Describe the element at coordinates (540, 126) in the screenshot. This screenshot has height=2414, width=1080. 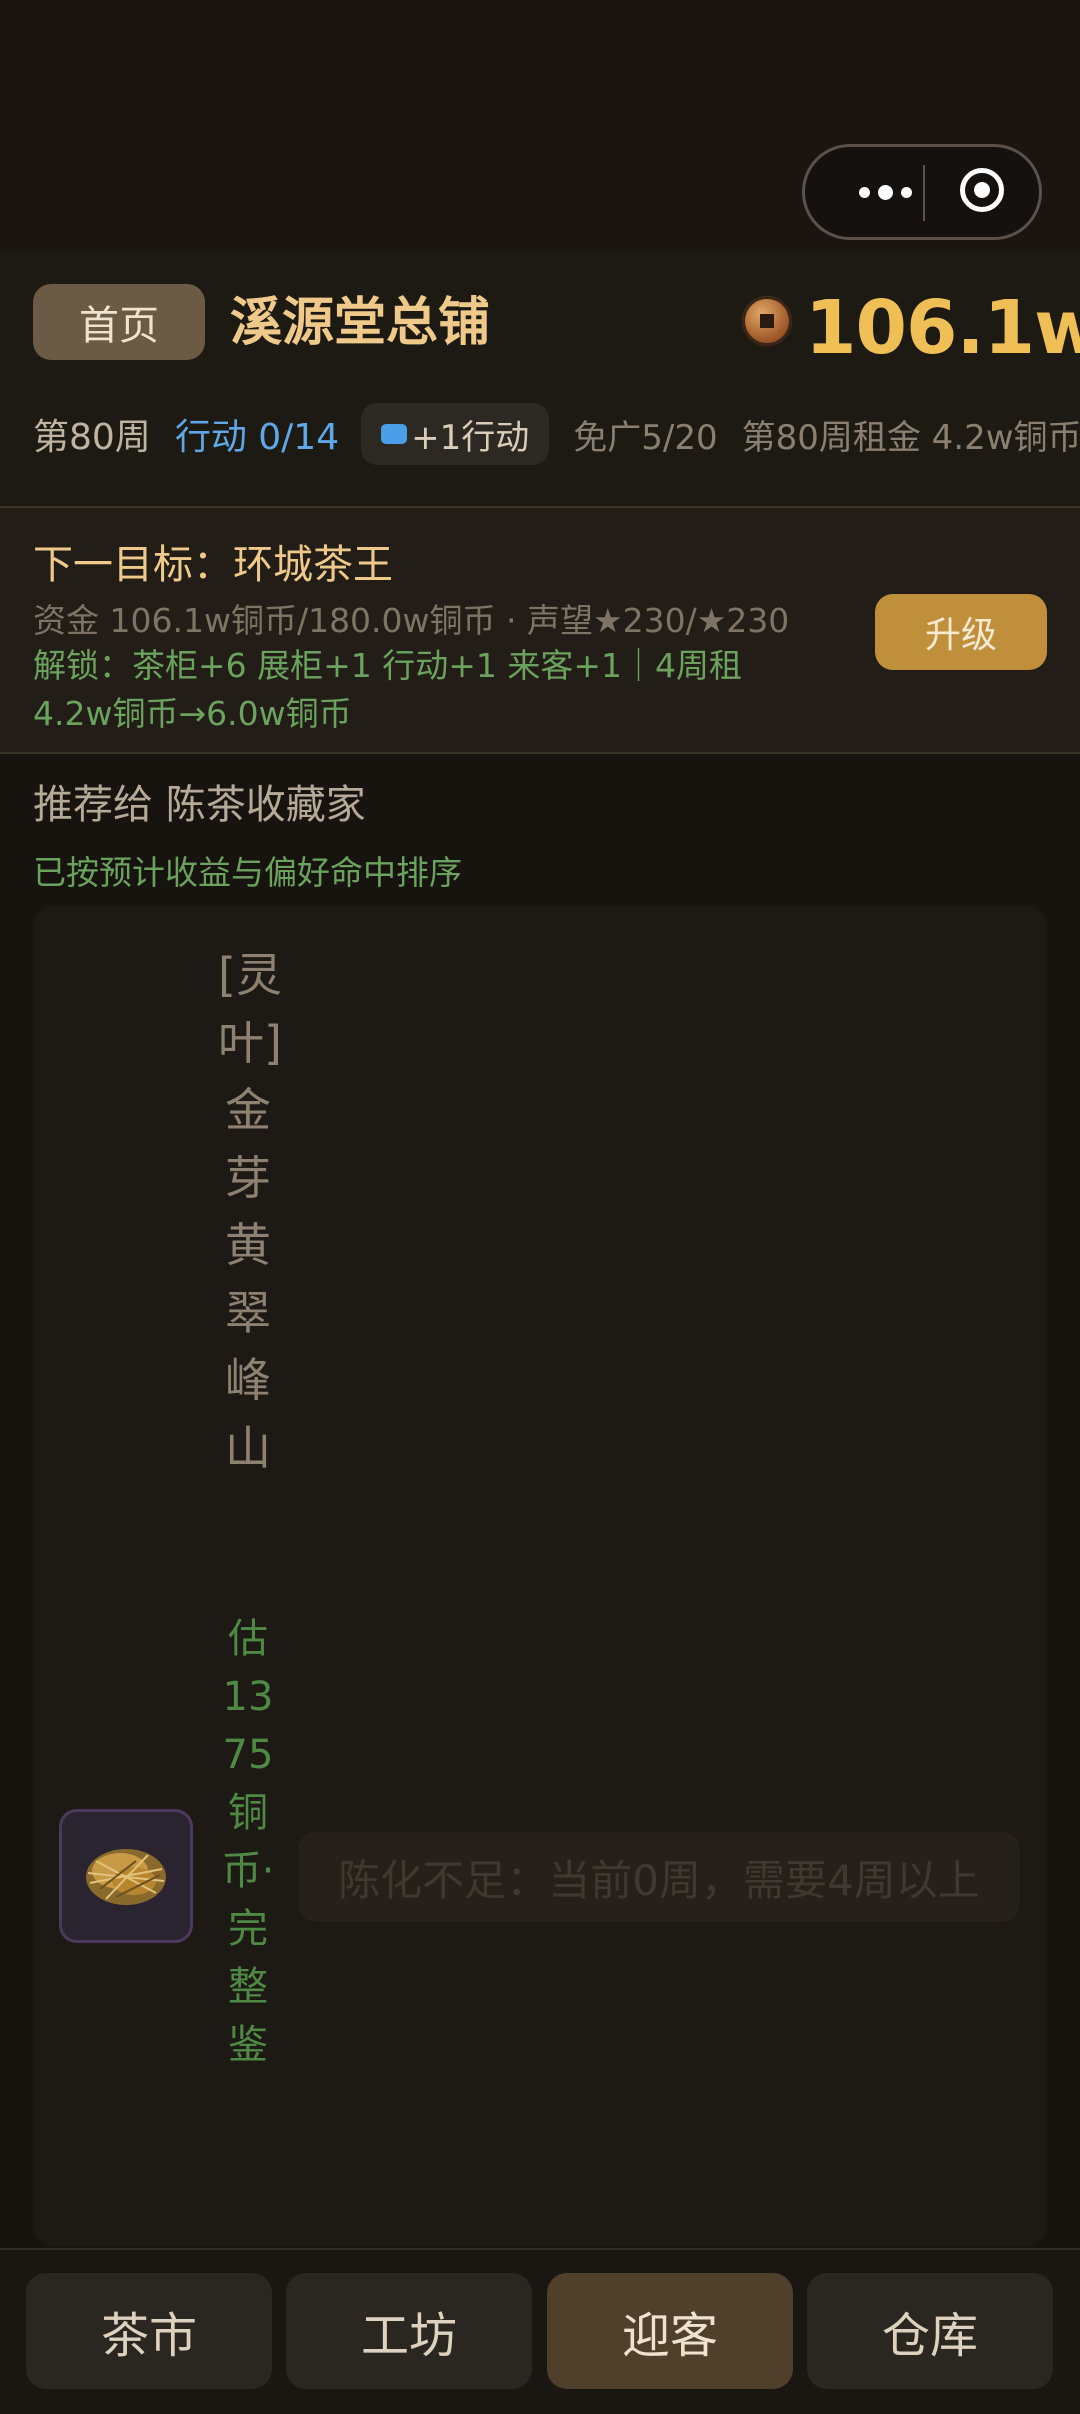
I see `status-bar-area` at that location.